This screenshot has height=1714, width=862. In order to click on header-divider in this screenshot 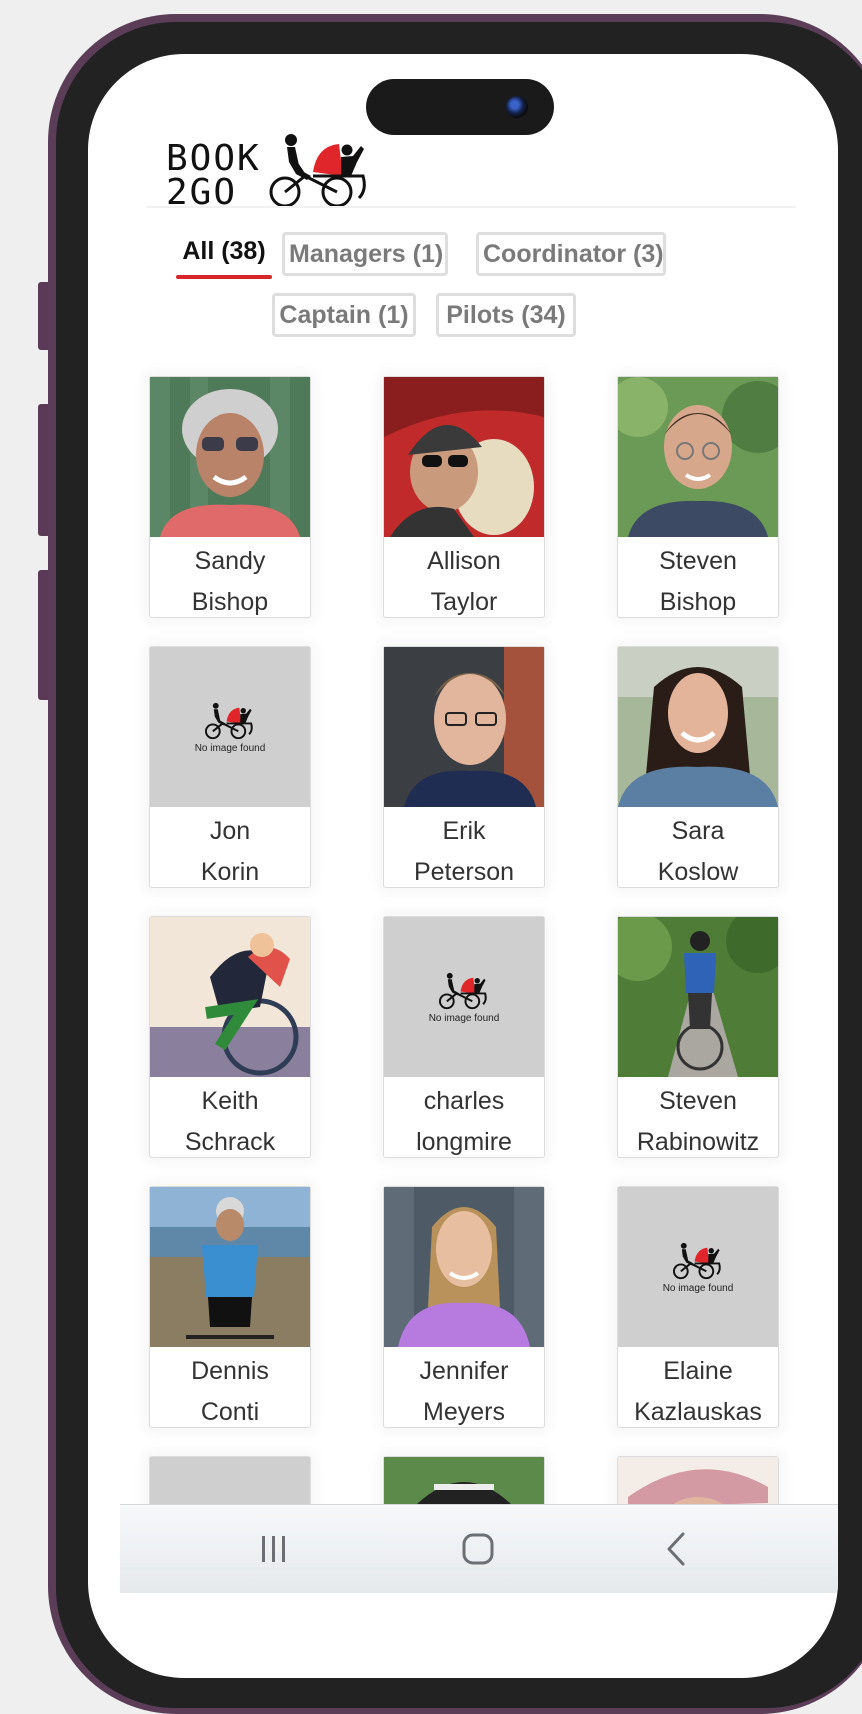, I will do `click(471, 207)`.